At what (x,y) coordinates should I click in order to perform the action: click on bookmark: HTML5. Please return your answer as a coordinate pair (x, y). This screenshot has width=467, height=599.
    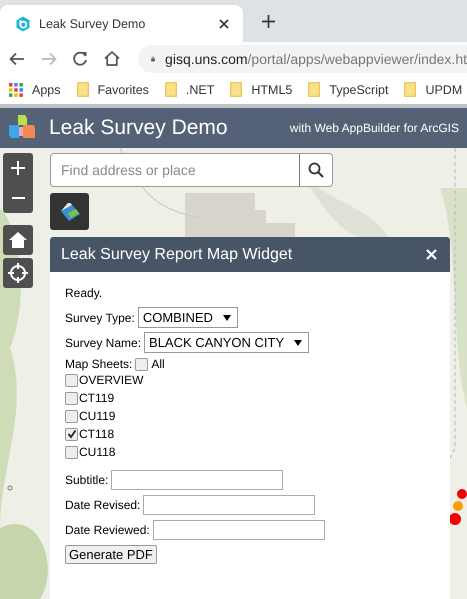
    Looking at the image, I should click on (261, 89).